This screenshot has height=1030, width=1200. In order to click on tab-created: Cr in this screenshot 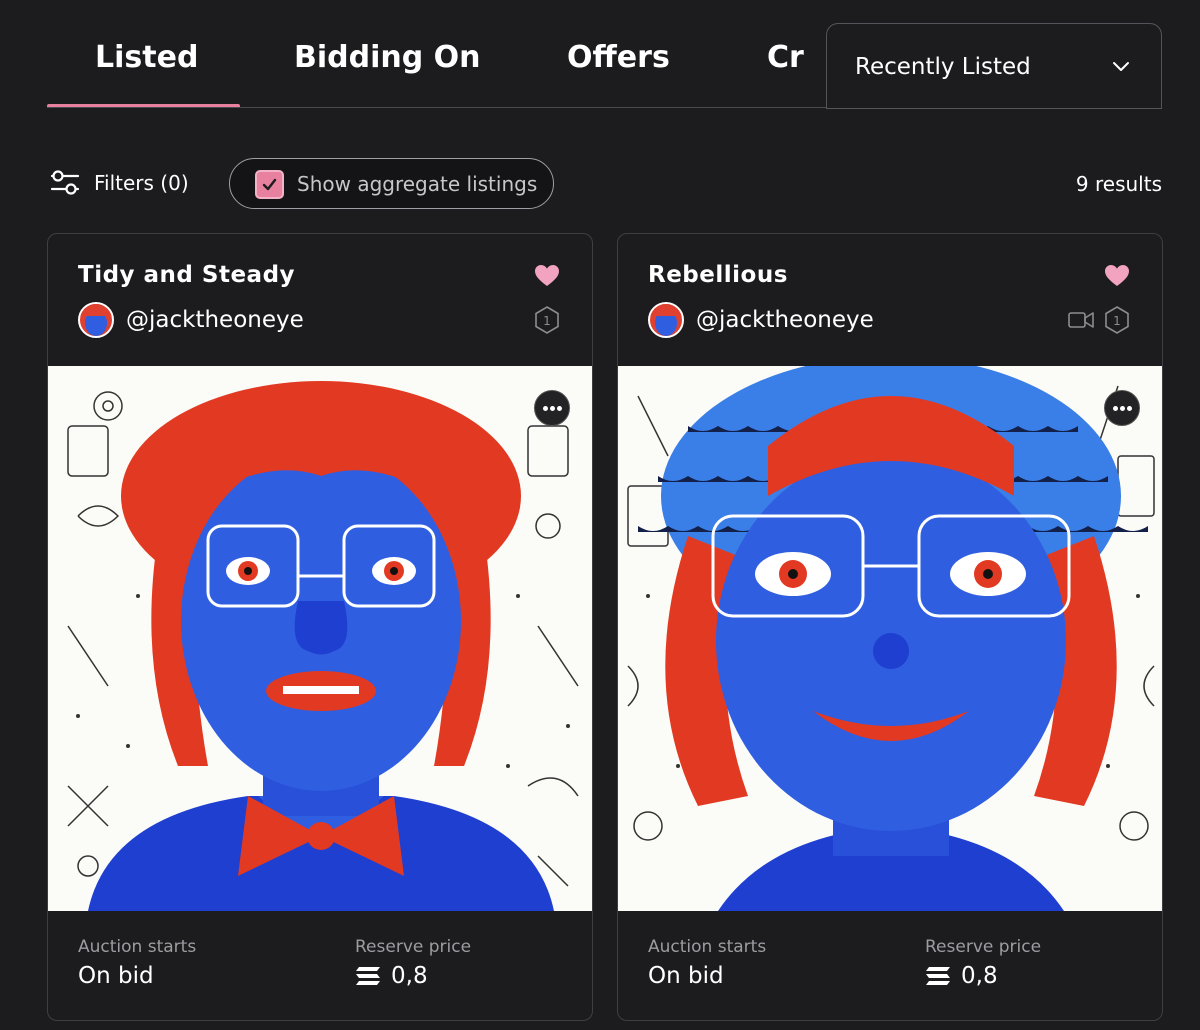, I will do `click(785, 57)`.